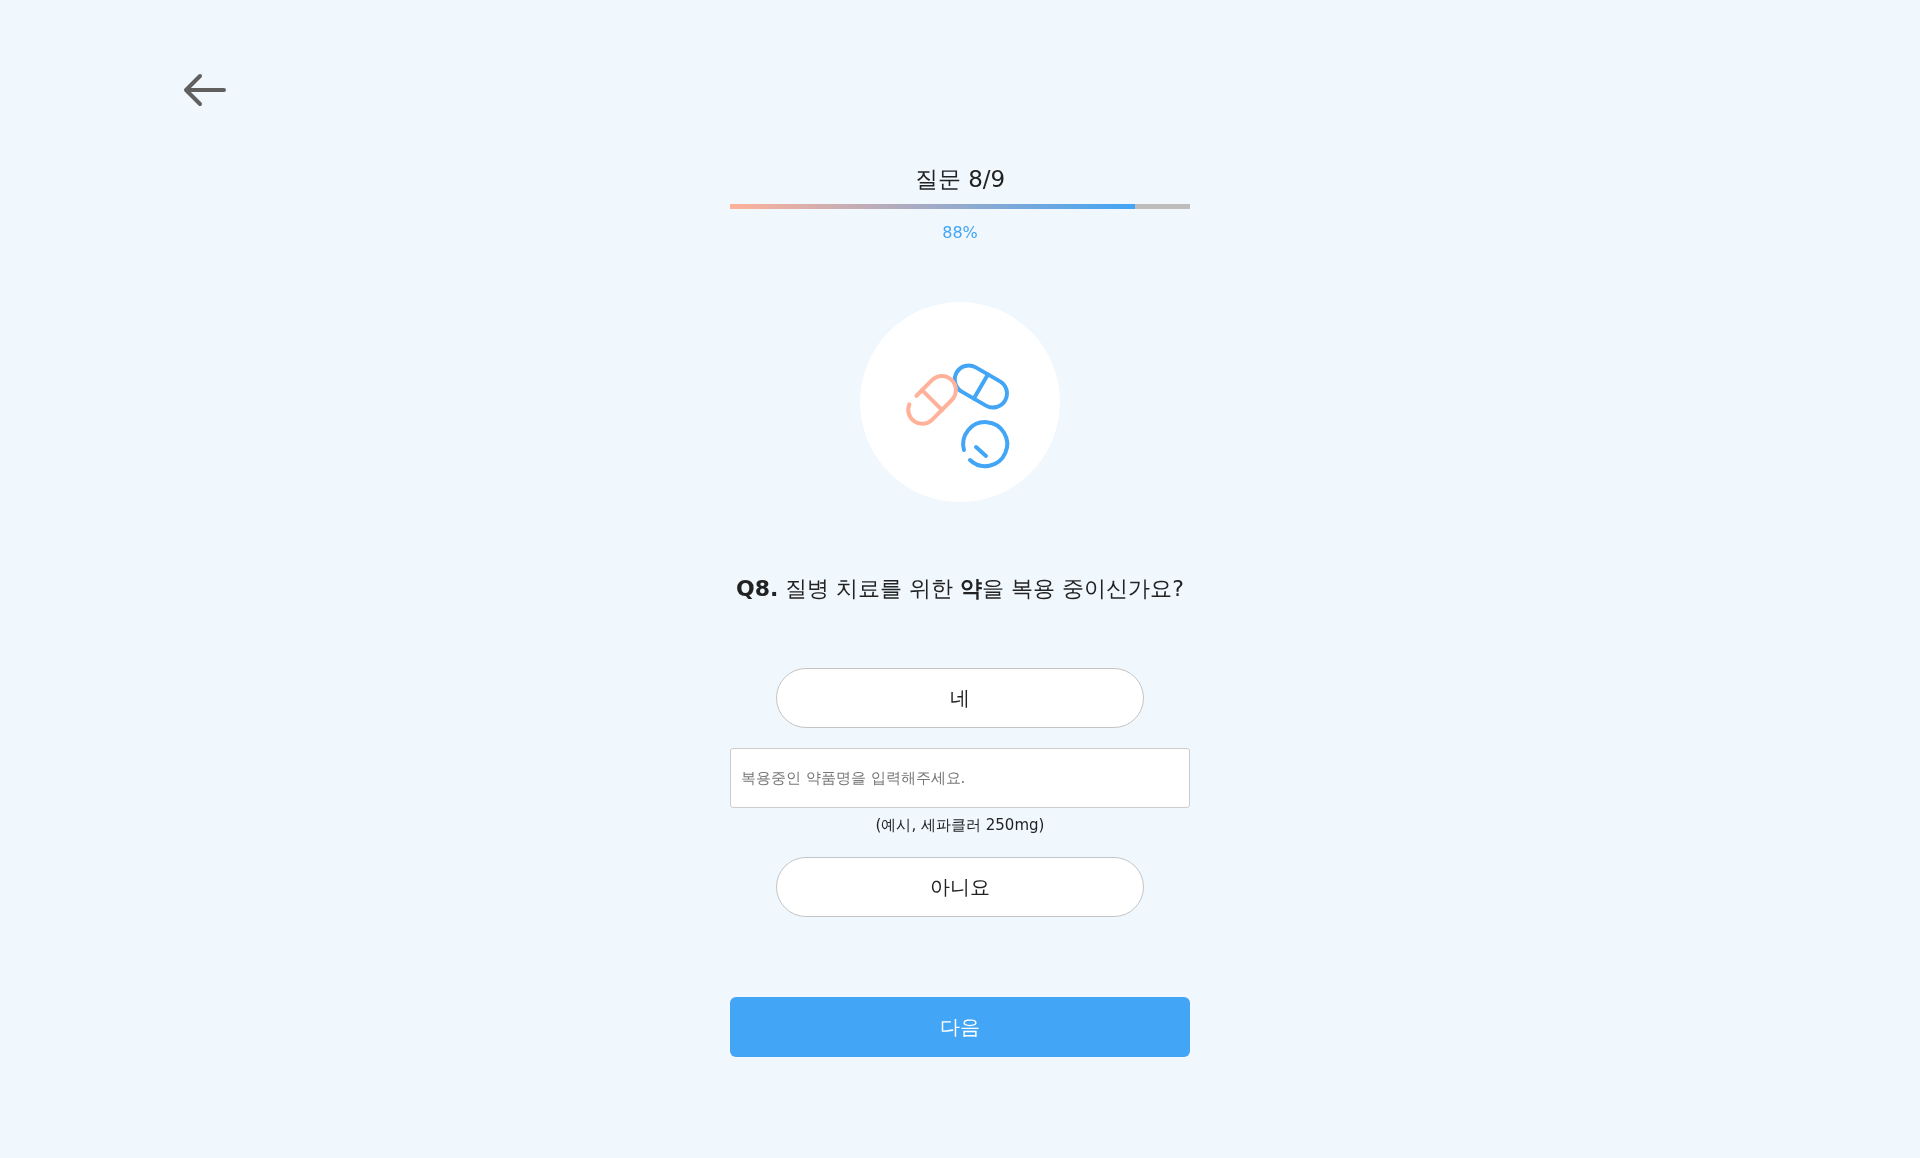  What do you see at coordinates (960, 825) in the screenshot?
I see `input-example-text: (예시, 세파클러 250mg)` at bounding box center [960, 825].